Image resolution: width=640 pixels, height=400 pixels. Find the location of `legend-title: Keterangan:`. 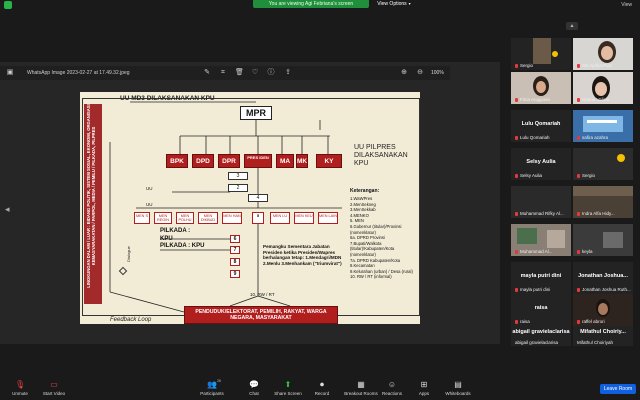

legend-title: Keterangan: is located at coordinates (365, 191).